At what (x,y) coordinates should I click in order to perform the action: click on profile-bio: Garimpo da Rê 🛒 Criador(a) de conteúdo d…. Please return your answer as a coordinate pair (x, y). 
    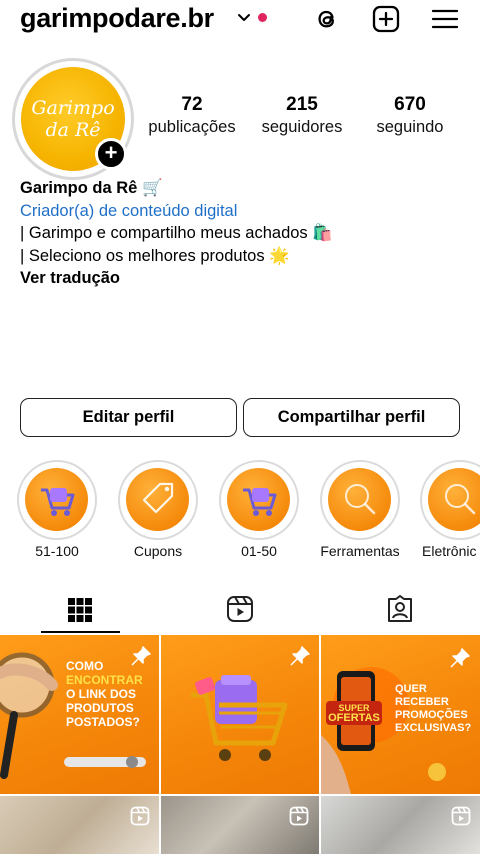
    Looking at the image, I should click on (240, 233).